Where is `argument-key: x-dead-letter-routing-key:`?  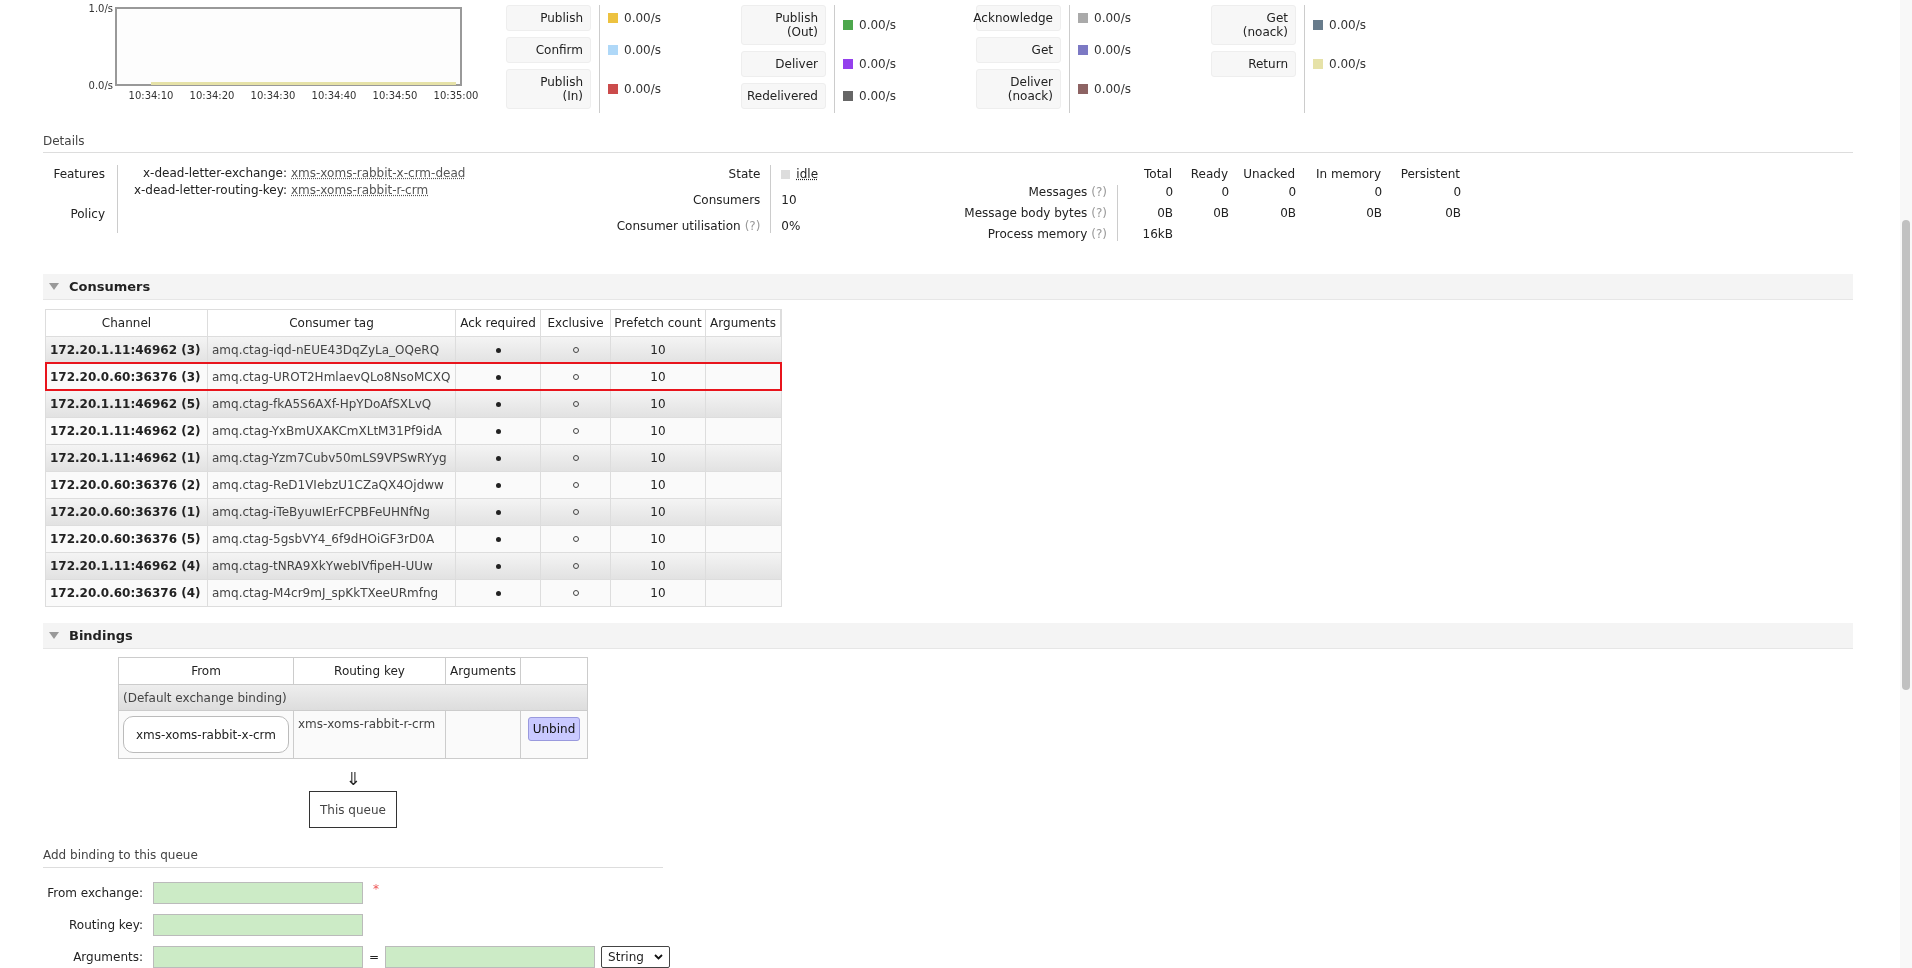
argument-key: x-dead-letter-routing-key: is located at coordinates (207, 191).